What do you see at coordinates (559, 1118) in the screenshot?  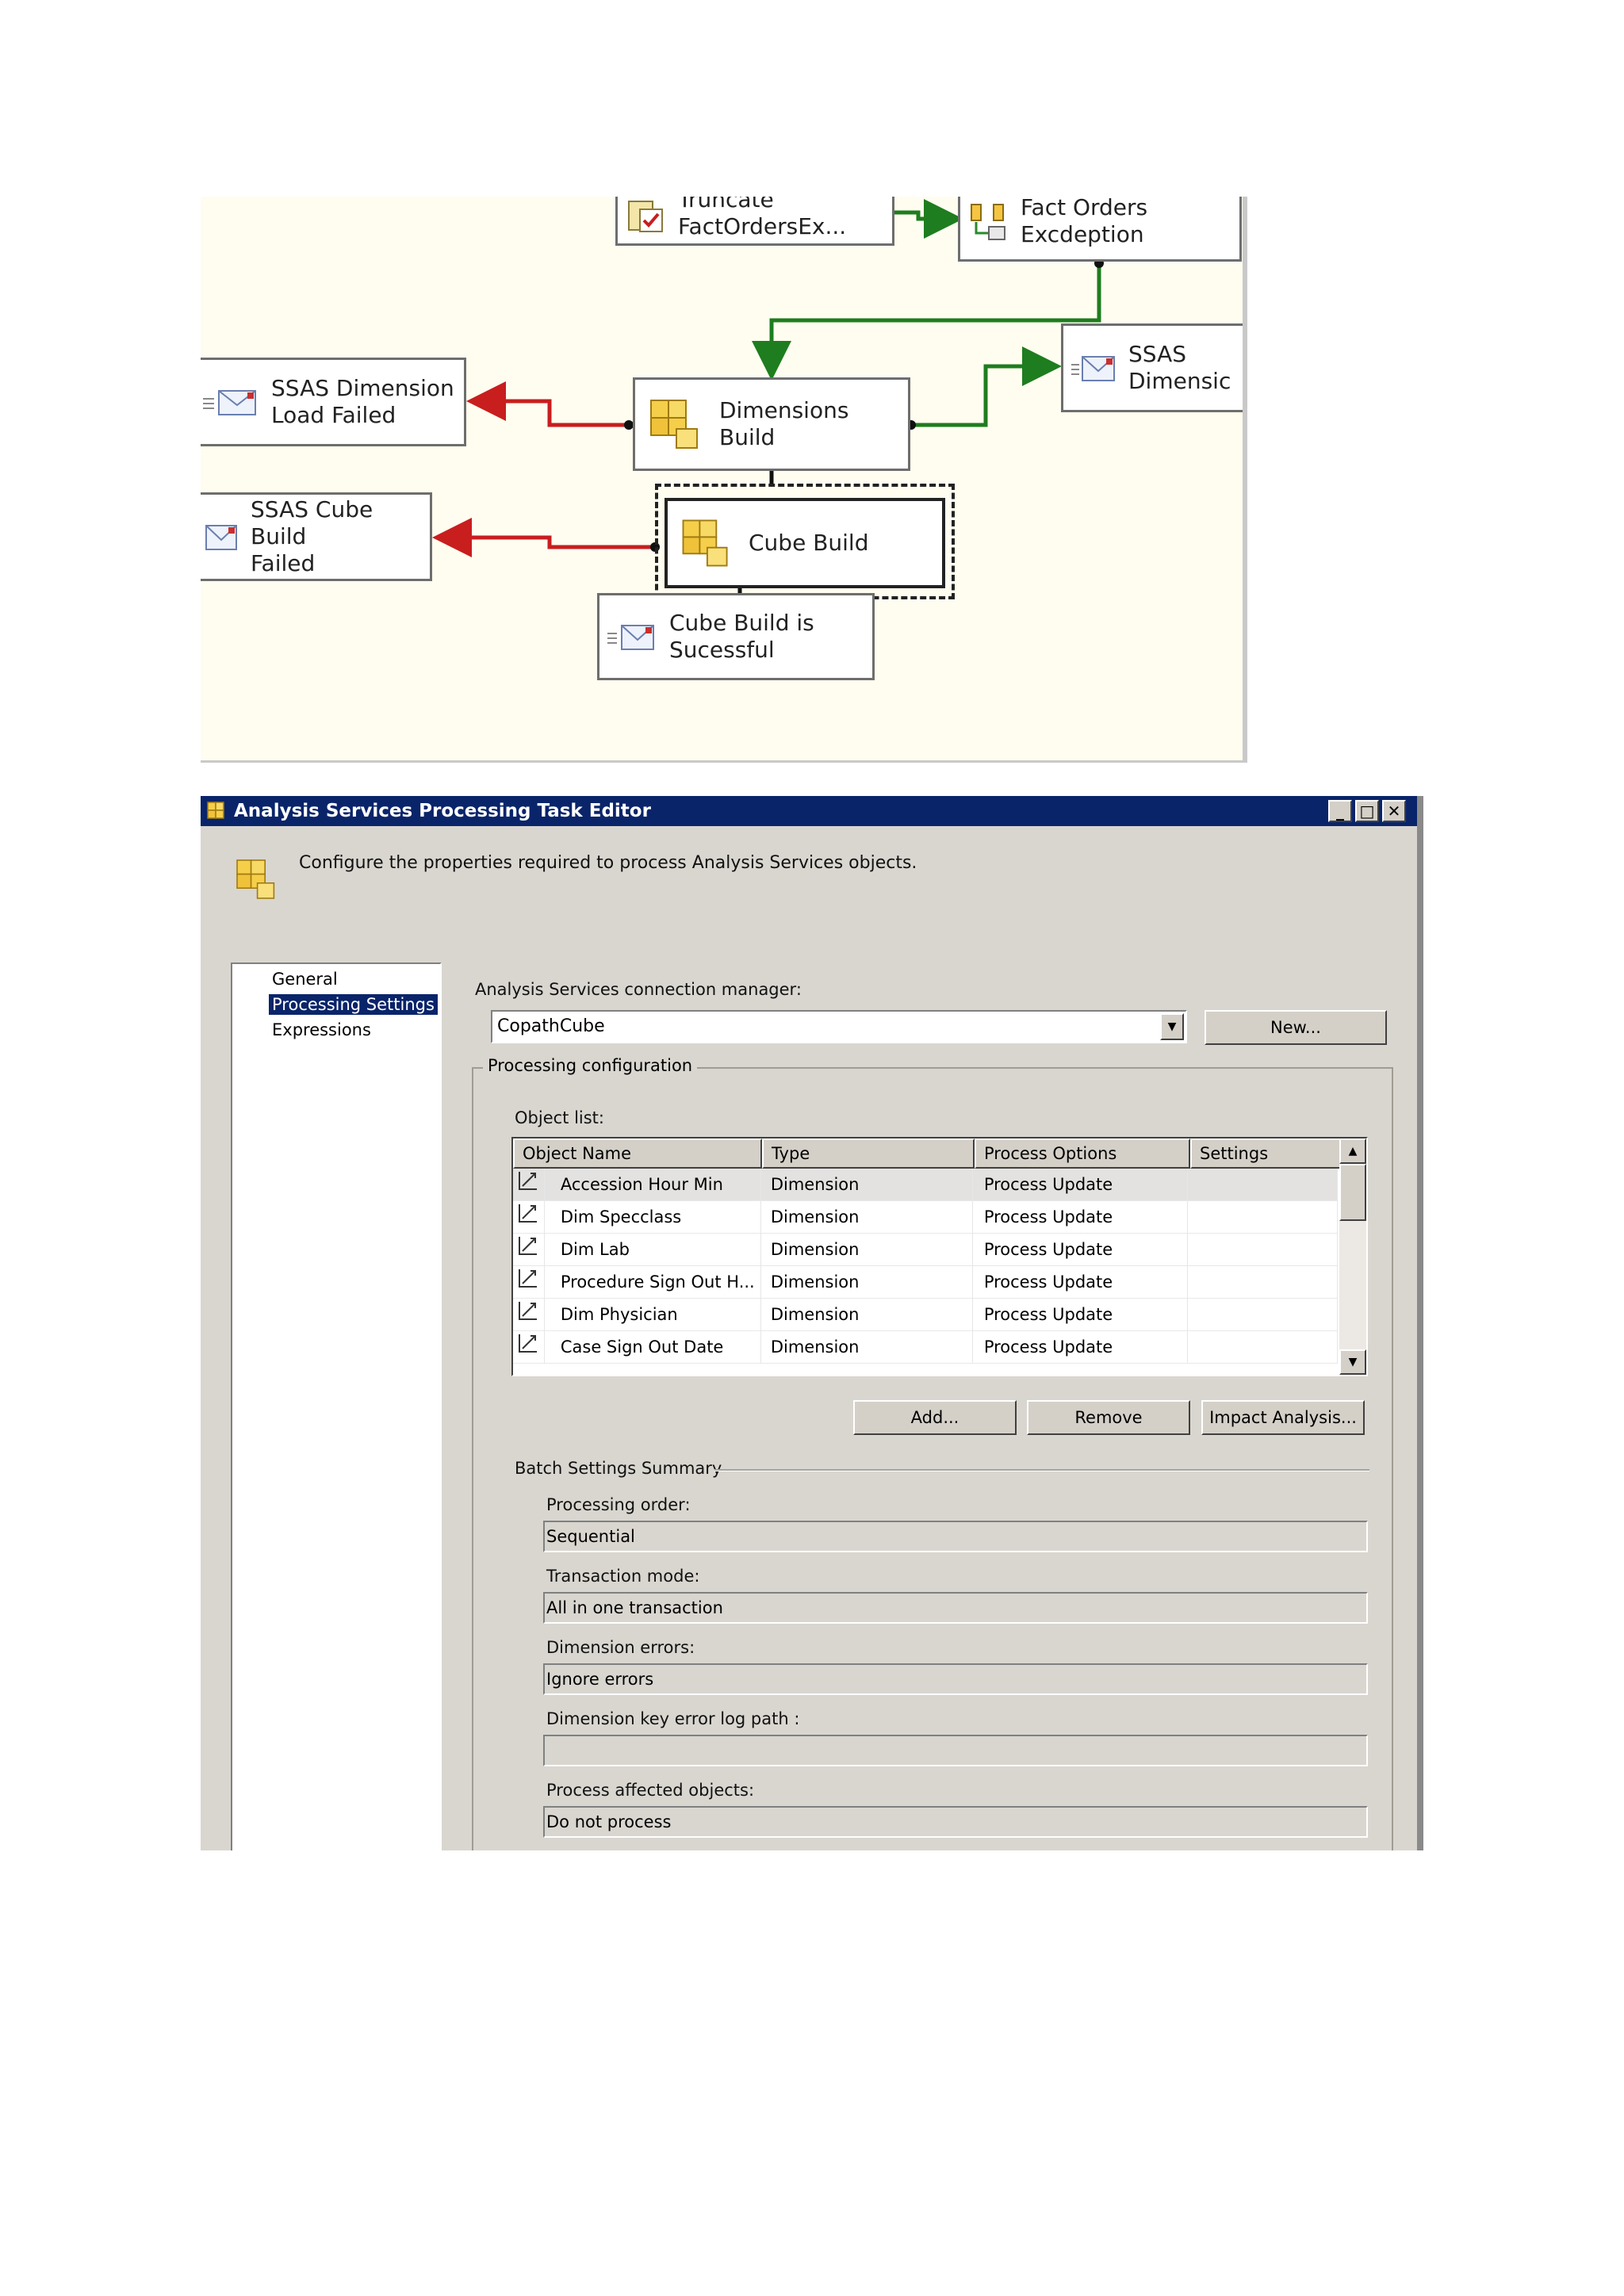 I see `object-list-label: Object list:` at bounding box center [559, 1118].